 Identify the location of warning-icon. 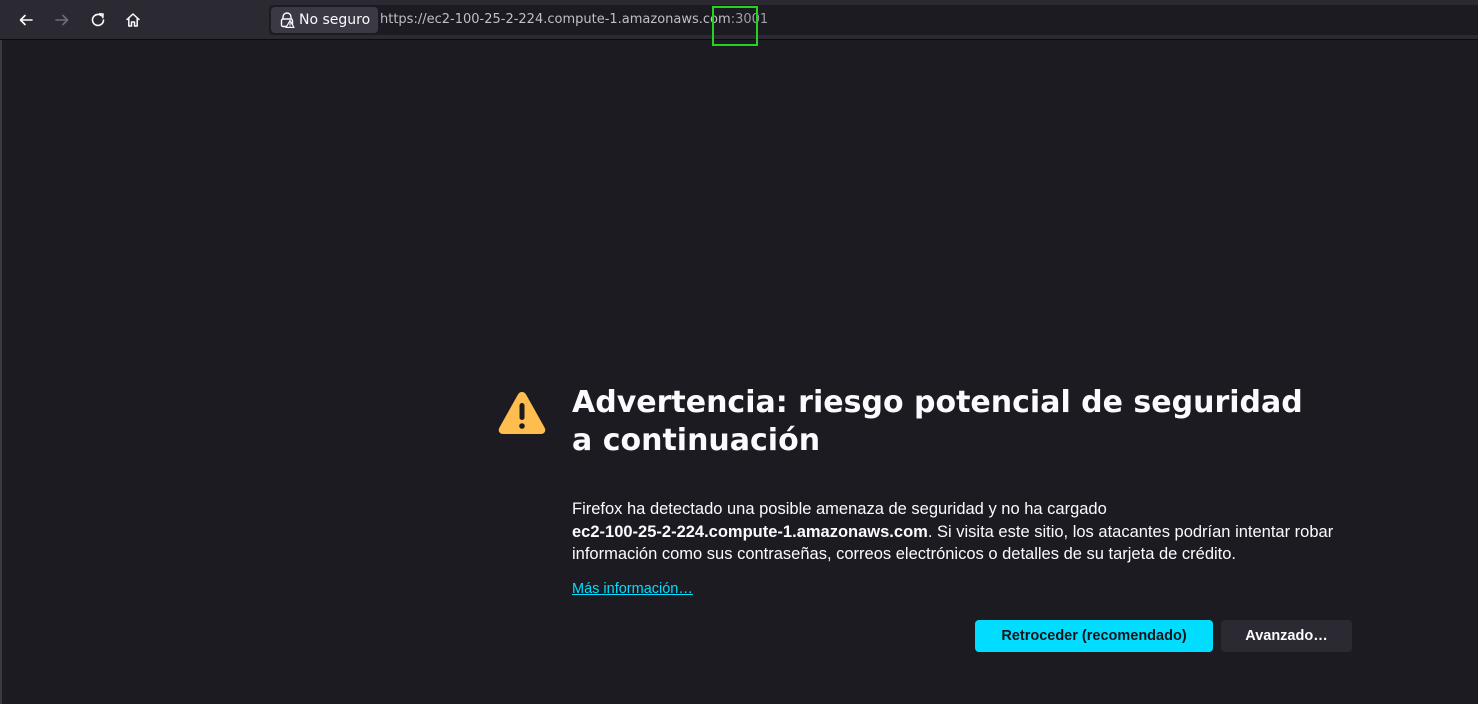
(522, 413).